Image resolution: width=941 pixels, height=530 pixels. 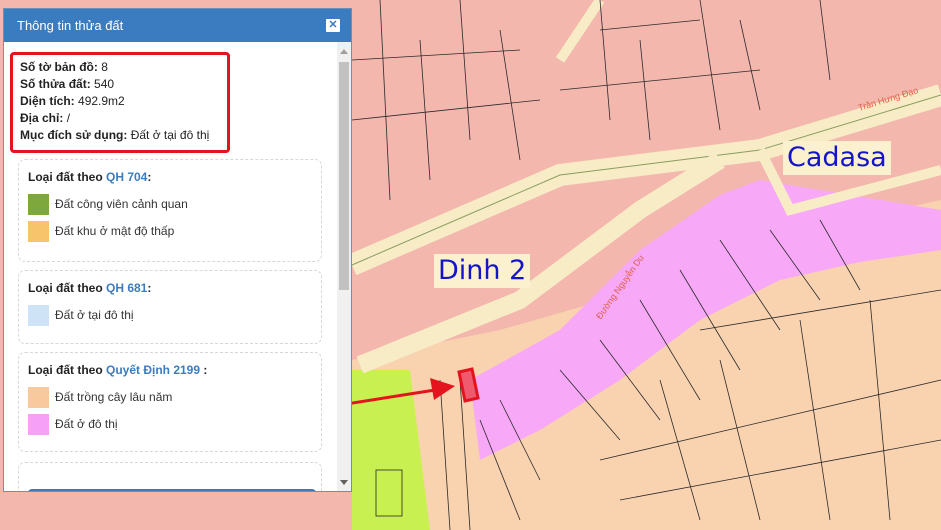 What do you see at coordinates (174, 204) in the screenshot?
I see `legend-item: Đất công viên cảnh quan` at bounding box center [174, 204].